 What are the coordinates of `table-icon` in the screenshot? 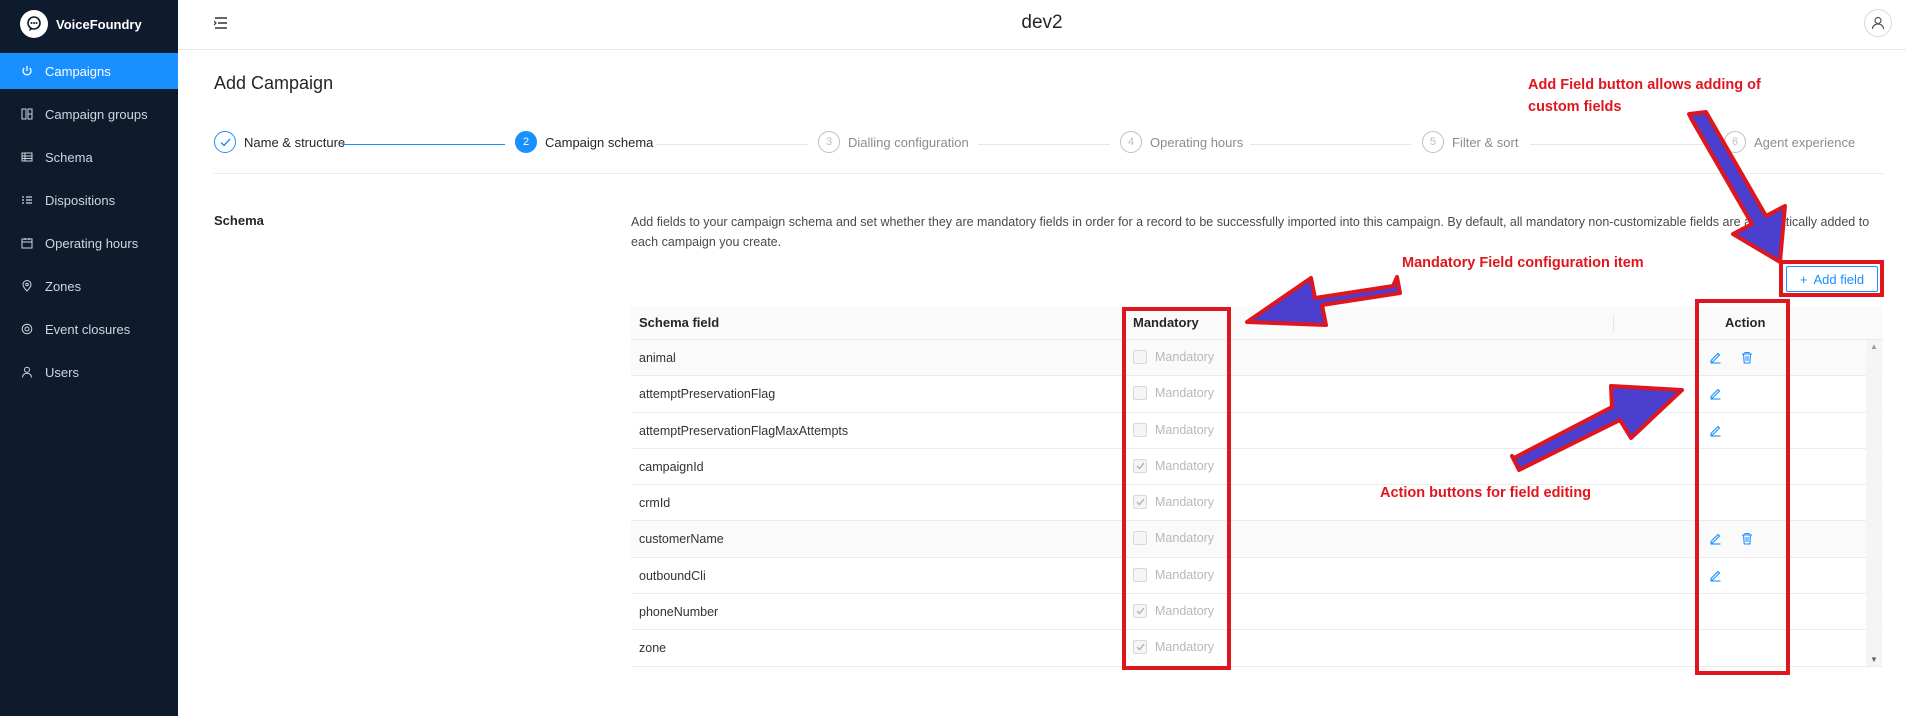 It's located at (27, 157).